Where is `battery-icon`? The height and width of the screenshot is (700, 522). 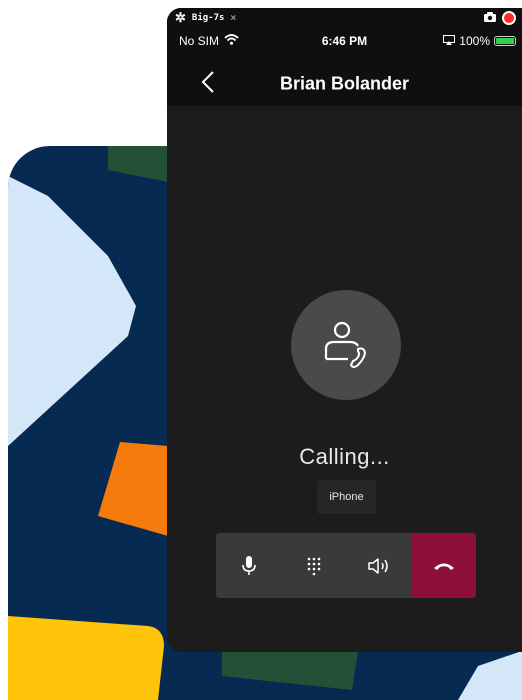 battery-icon is located at coordinates (505, 41).